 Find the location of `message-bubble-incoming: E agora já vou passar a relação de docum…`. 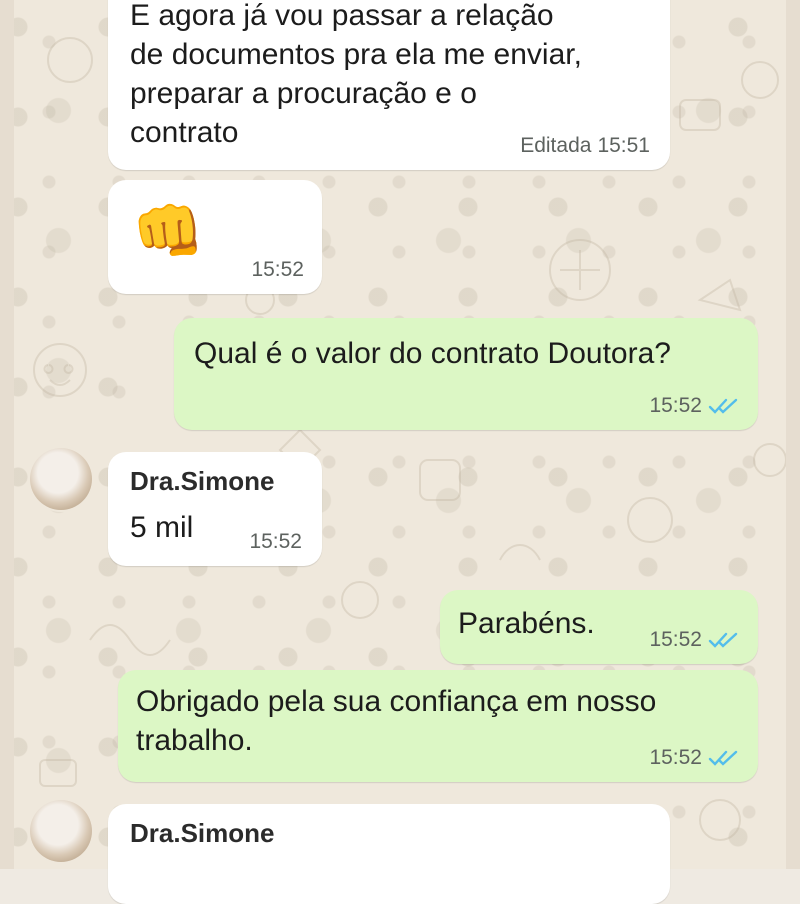

message-bubble-incoming: E agora já vou passar a relação de docum… is located at coordinates (389, 85).